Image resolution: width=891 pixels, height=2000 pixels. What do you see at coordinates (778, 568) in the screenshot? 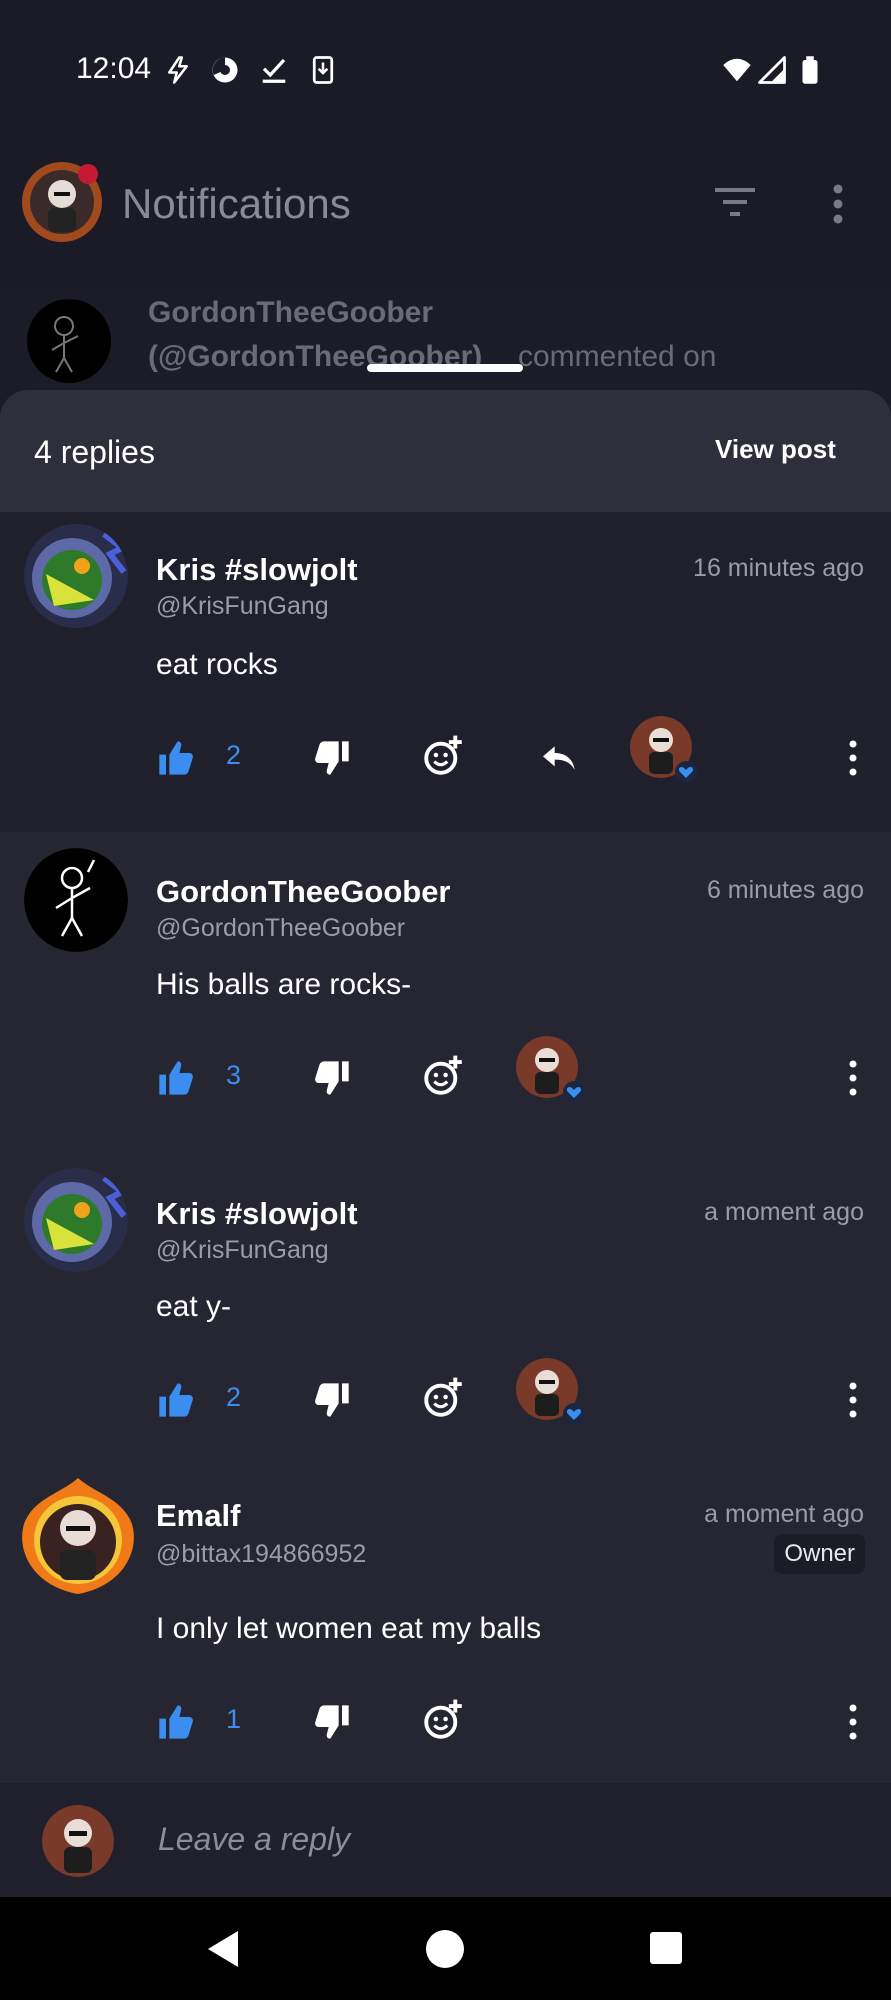
I see `comment-timestamp: 16 minutes ago` at bounding box center [778, 568].